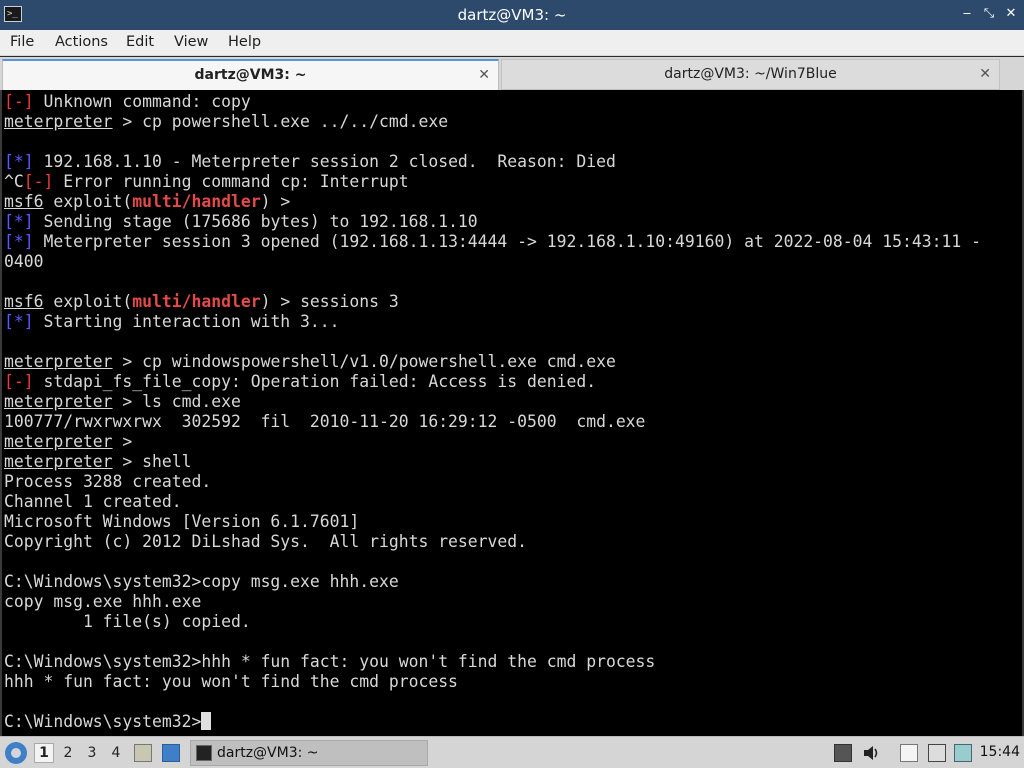 The image size is (1024, 768). What do you see at coordinates (176, 401) in the screenshot?
I see `terminal-text: > ls cmd.exe` at bounding box center [176, 401].